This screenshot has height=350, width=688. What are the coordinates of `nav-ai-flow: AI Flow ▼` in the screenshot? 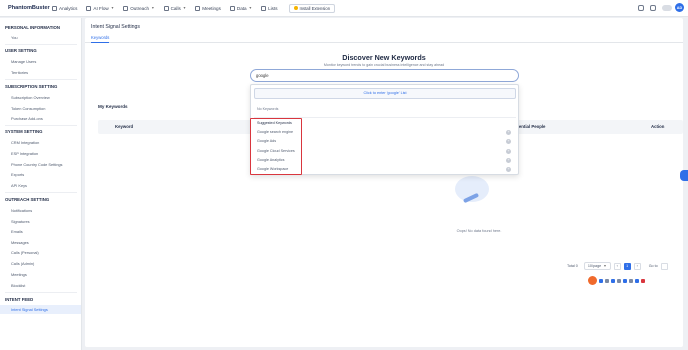 It's located at (100, 8).